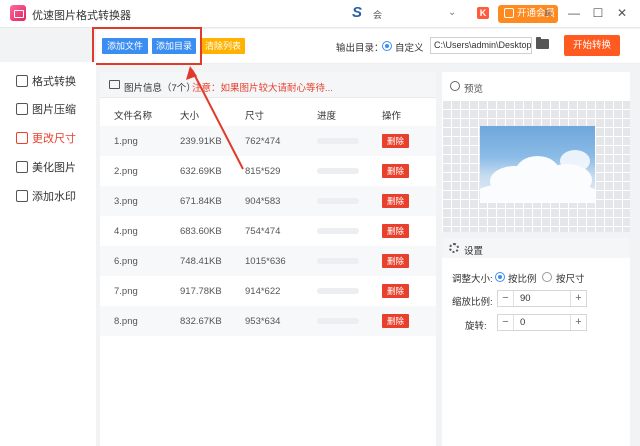 The image size is (640, 446). What do you see at coordinates (263, 231) in the screenshot?
I see `file-dims: 754*474` at bounding box center [263, 231].